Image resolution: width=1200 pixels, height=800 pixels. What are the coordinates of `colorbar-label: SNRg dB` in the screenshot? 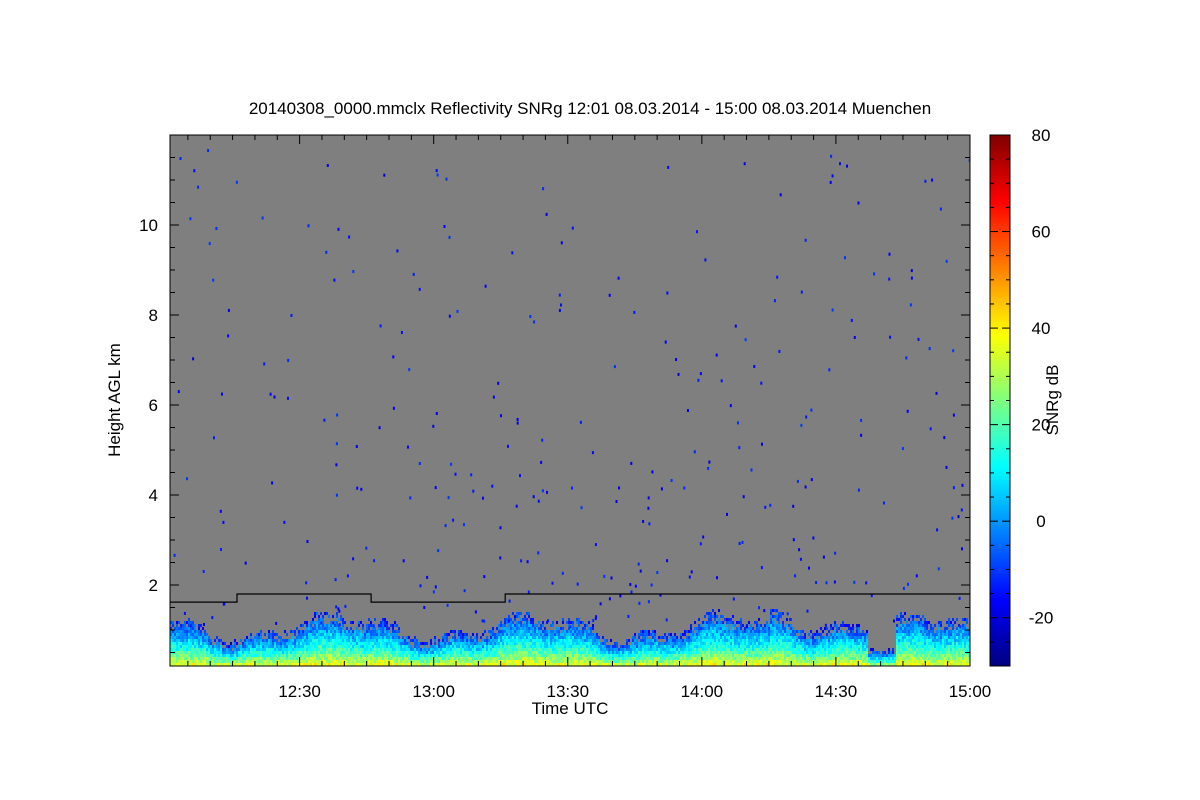 It's located at (1052, 400).